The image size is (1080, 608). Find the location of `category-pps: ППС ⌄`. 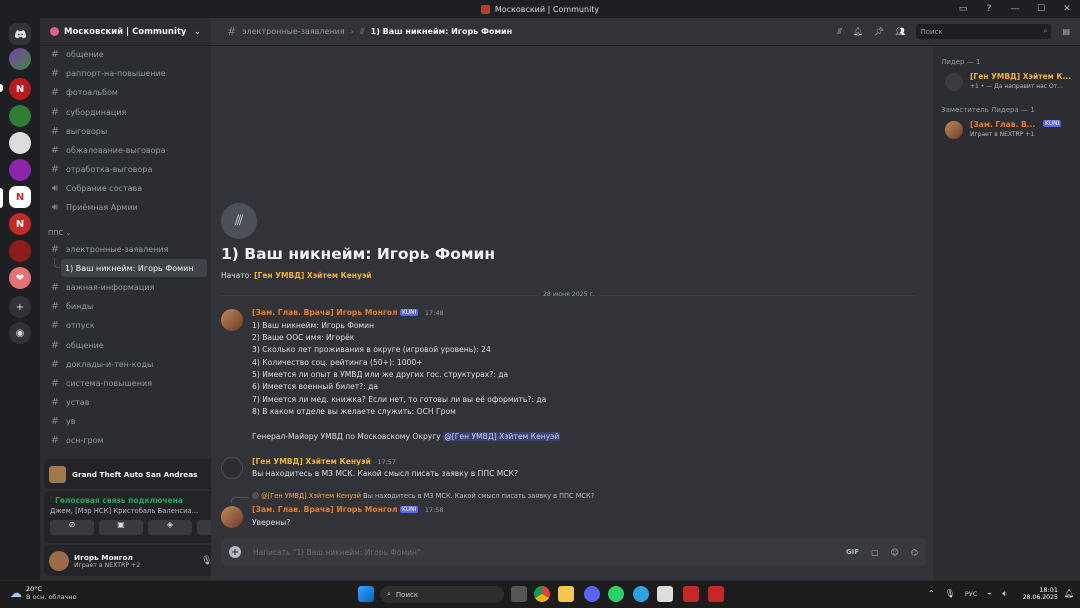

category-pps: ППС ⌄ is located at coordinates (60, 233).